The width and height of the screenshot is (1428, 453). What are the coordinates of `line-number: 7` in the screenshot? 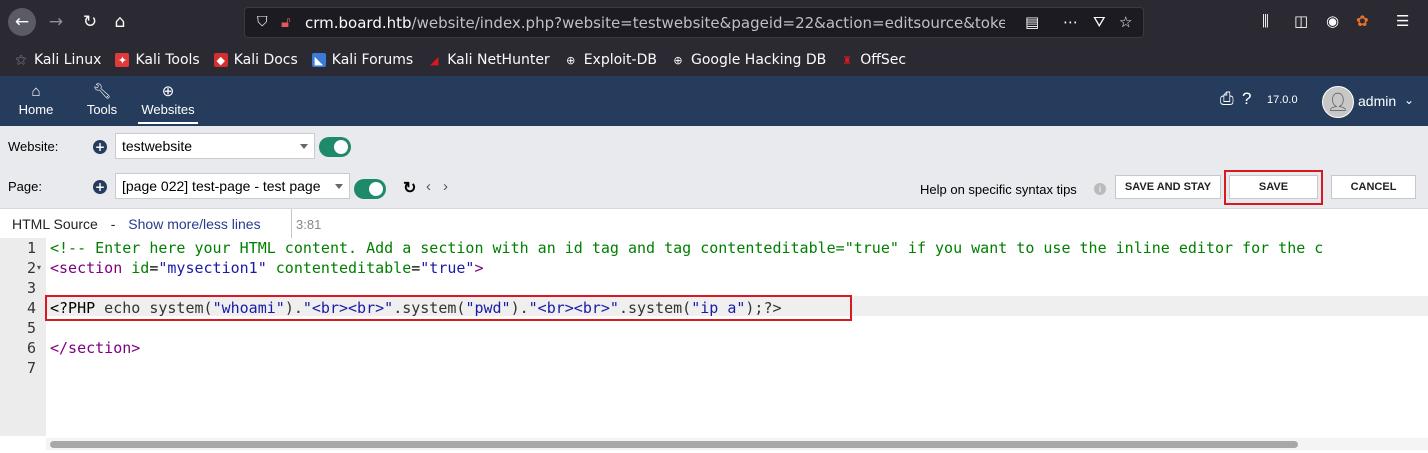 It's located at (31, 368).